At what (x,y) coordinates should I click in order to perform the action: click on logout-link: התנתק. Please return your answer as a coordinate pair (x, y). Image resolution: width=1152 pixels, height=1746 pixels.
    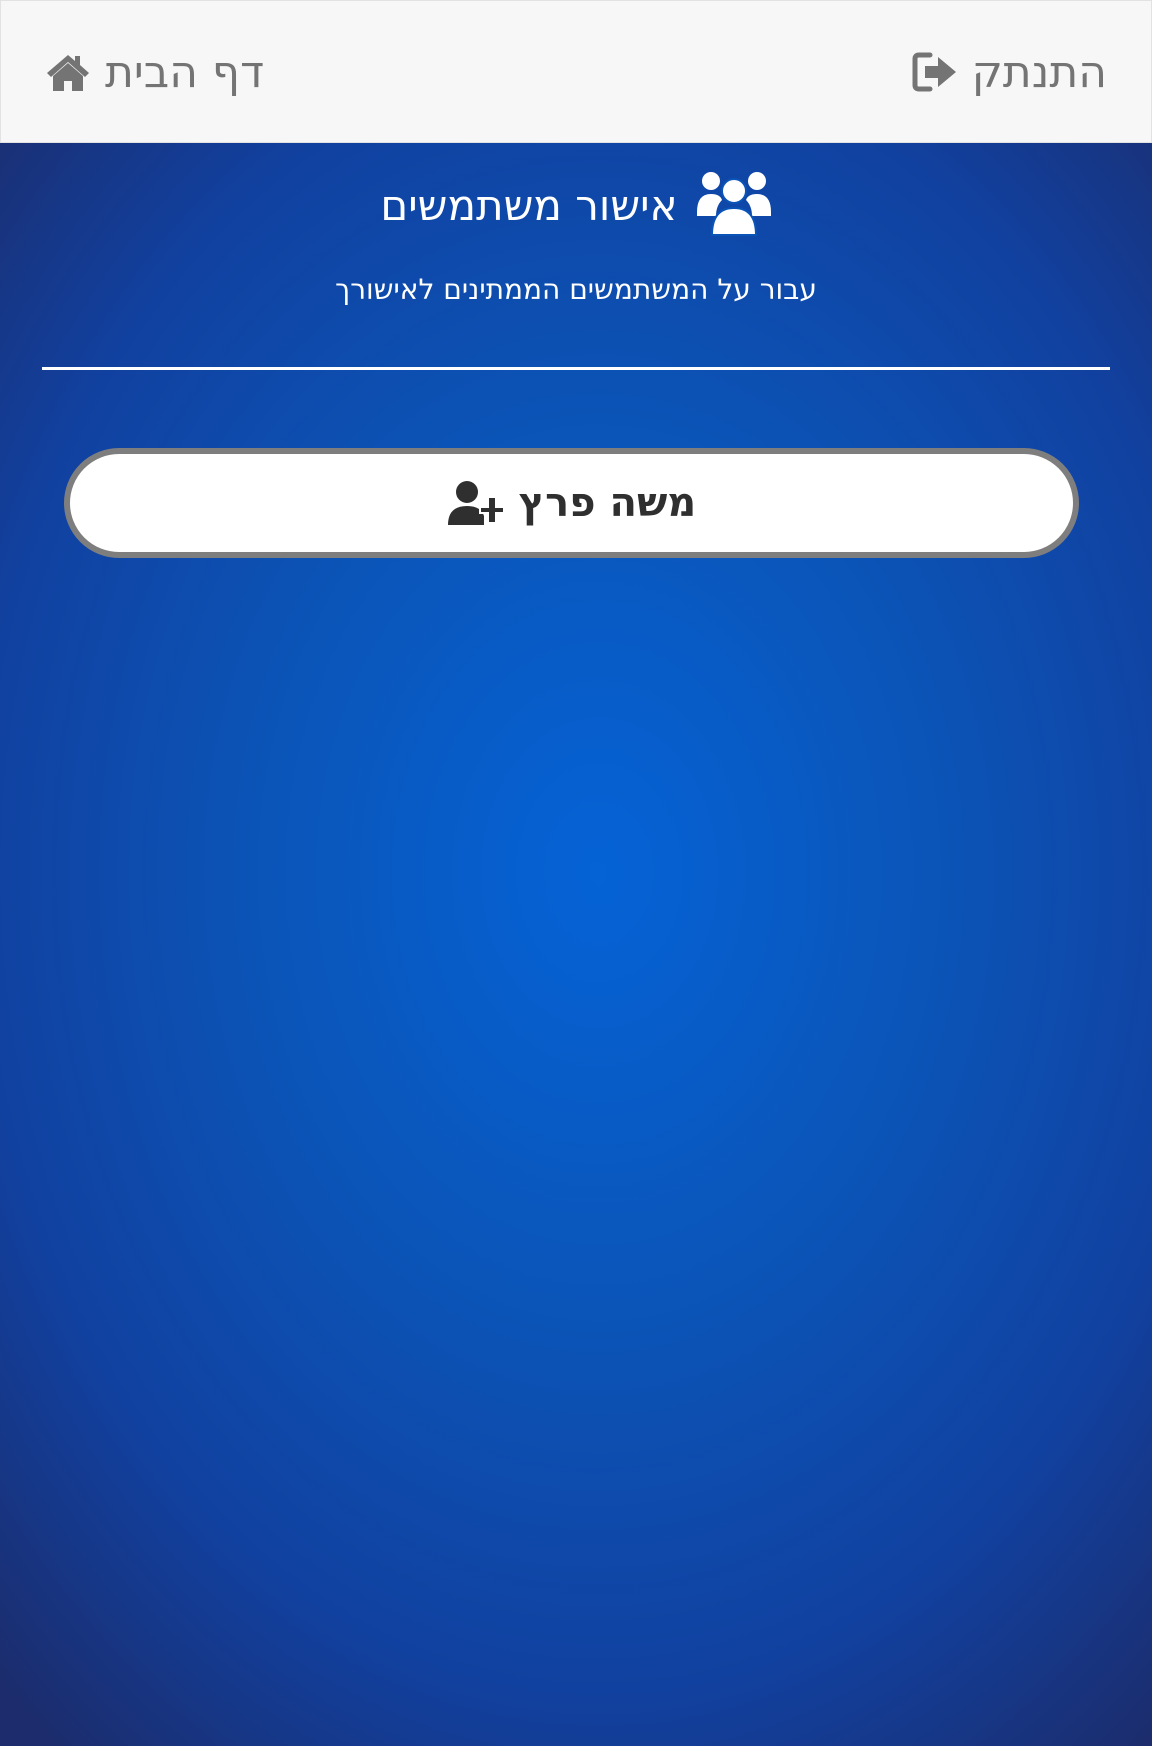
    Looking at the image, I should click on (1009, 72).